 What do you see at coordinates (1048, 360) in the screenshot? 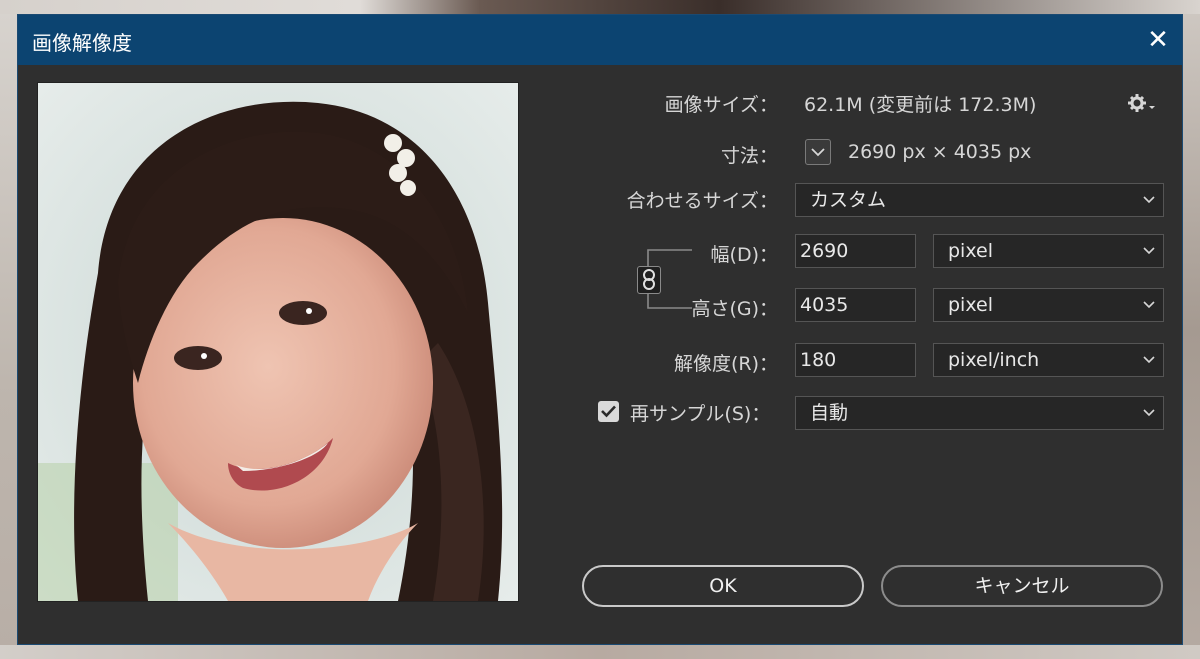
I see `resolution-unit-select: pixel/inch` at bounding box center [1048, 360].